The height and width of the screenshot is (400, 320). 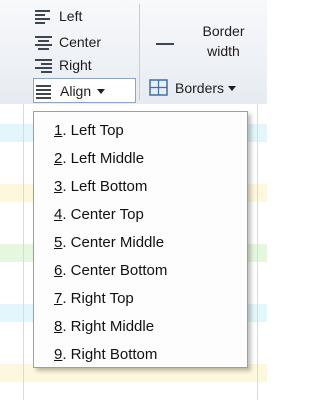 What do you see at coordinates (71, 16) in the screenshot?
I see `align-left-label: Left` at bounding box center [71, 16].